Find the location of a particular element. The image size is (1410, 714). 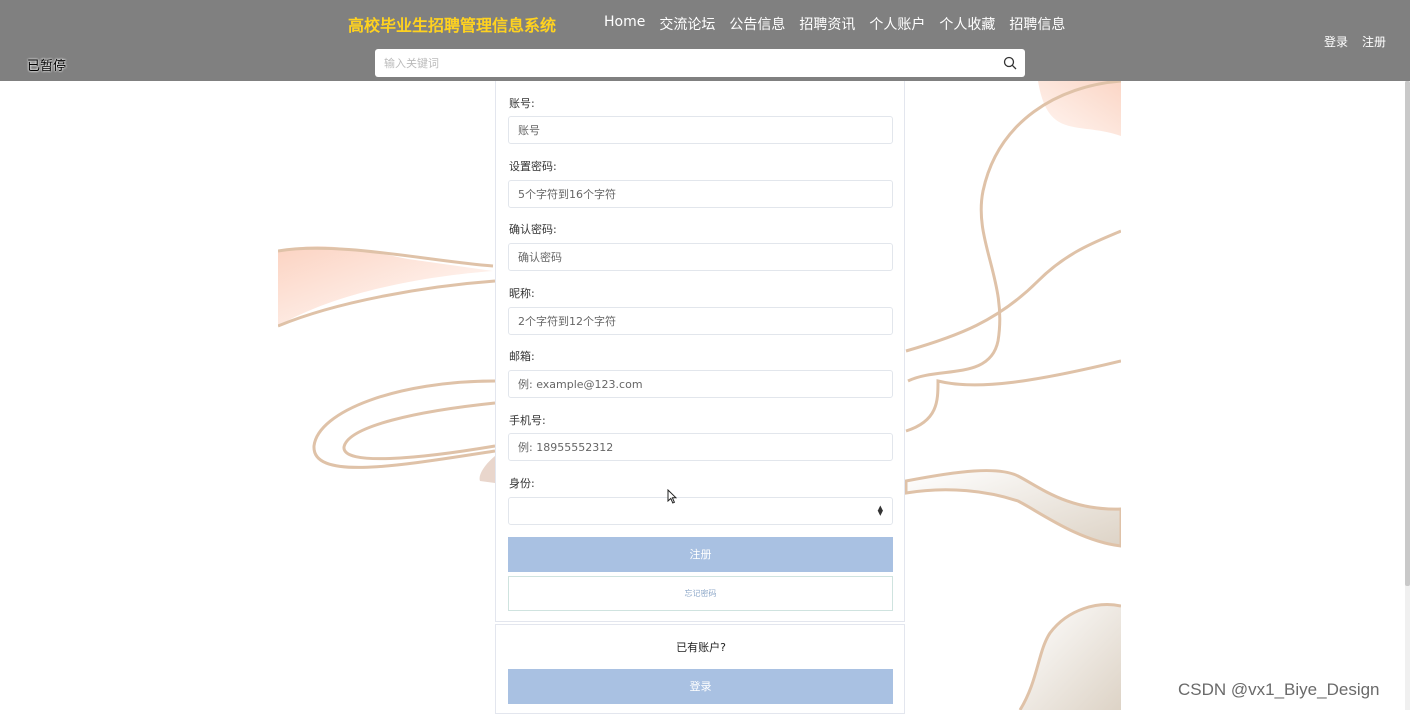

register-link: 注册 is located at coordinates (1374, 41).